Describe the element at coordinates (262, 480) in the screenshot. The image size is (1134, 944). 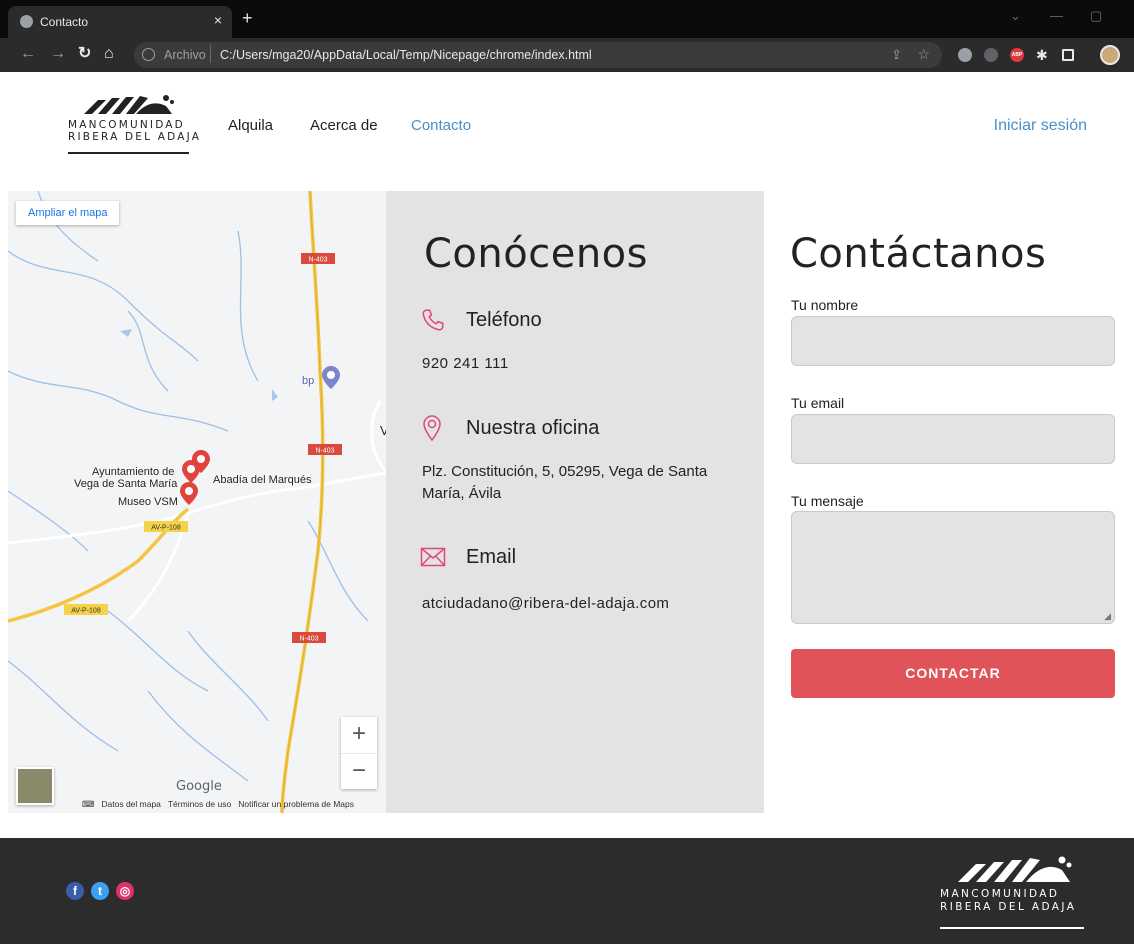
I see `place-label: Abadía del Marqués` at that location.